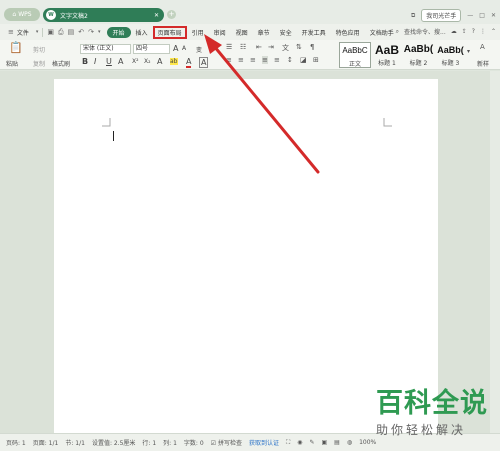 The image size is (500, 451). I want to click on superscript-button: X², so click(135, 61).